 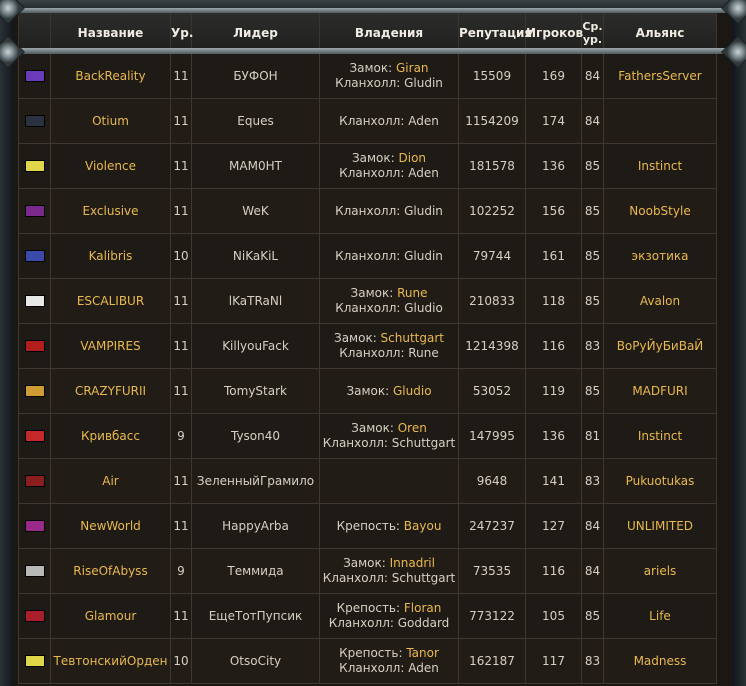 What do you see at coordinates (389, 353) in the screenshot?
I see `holding-line: Кланхолл: Rune` at bounding box center [389, 353].